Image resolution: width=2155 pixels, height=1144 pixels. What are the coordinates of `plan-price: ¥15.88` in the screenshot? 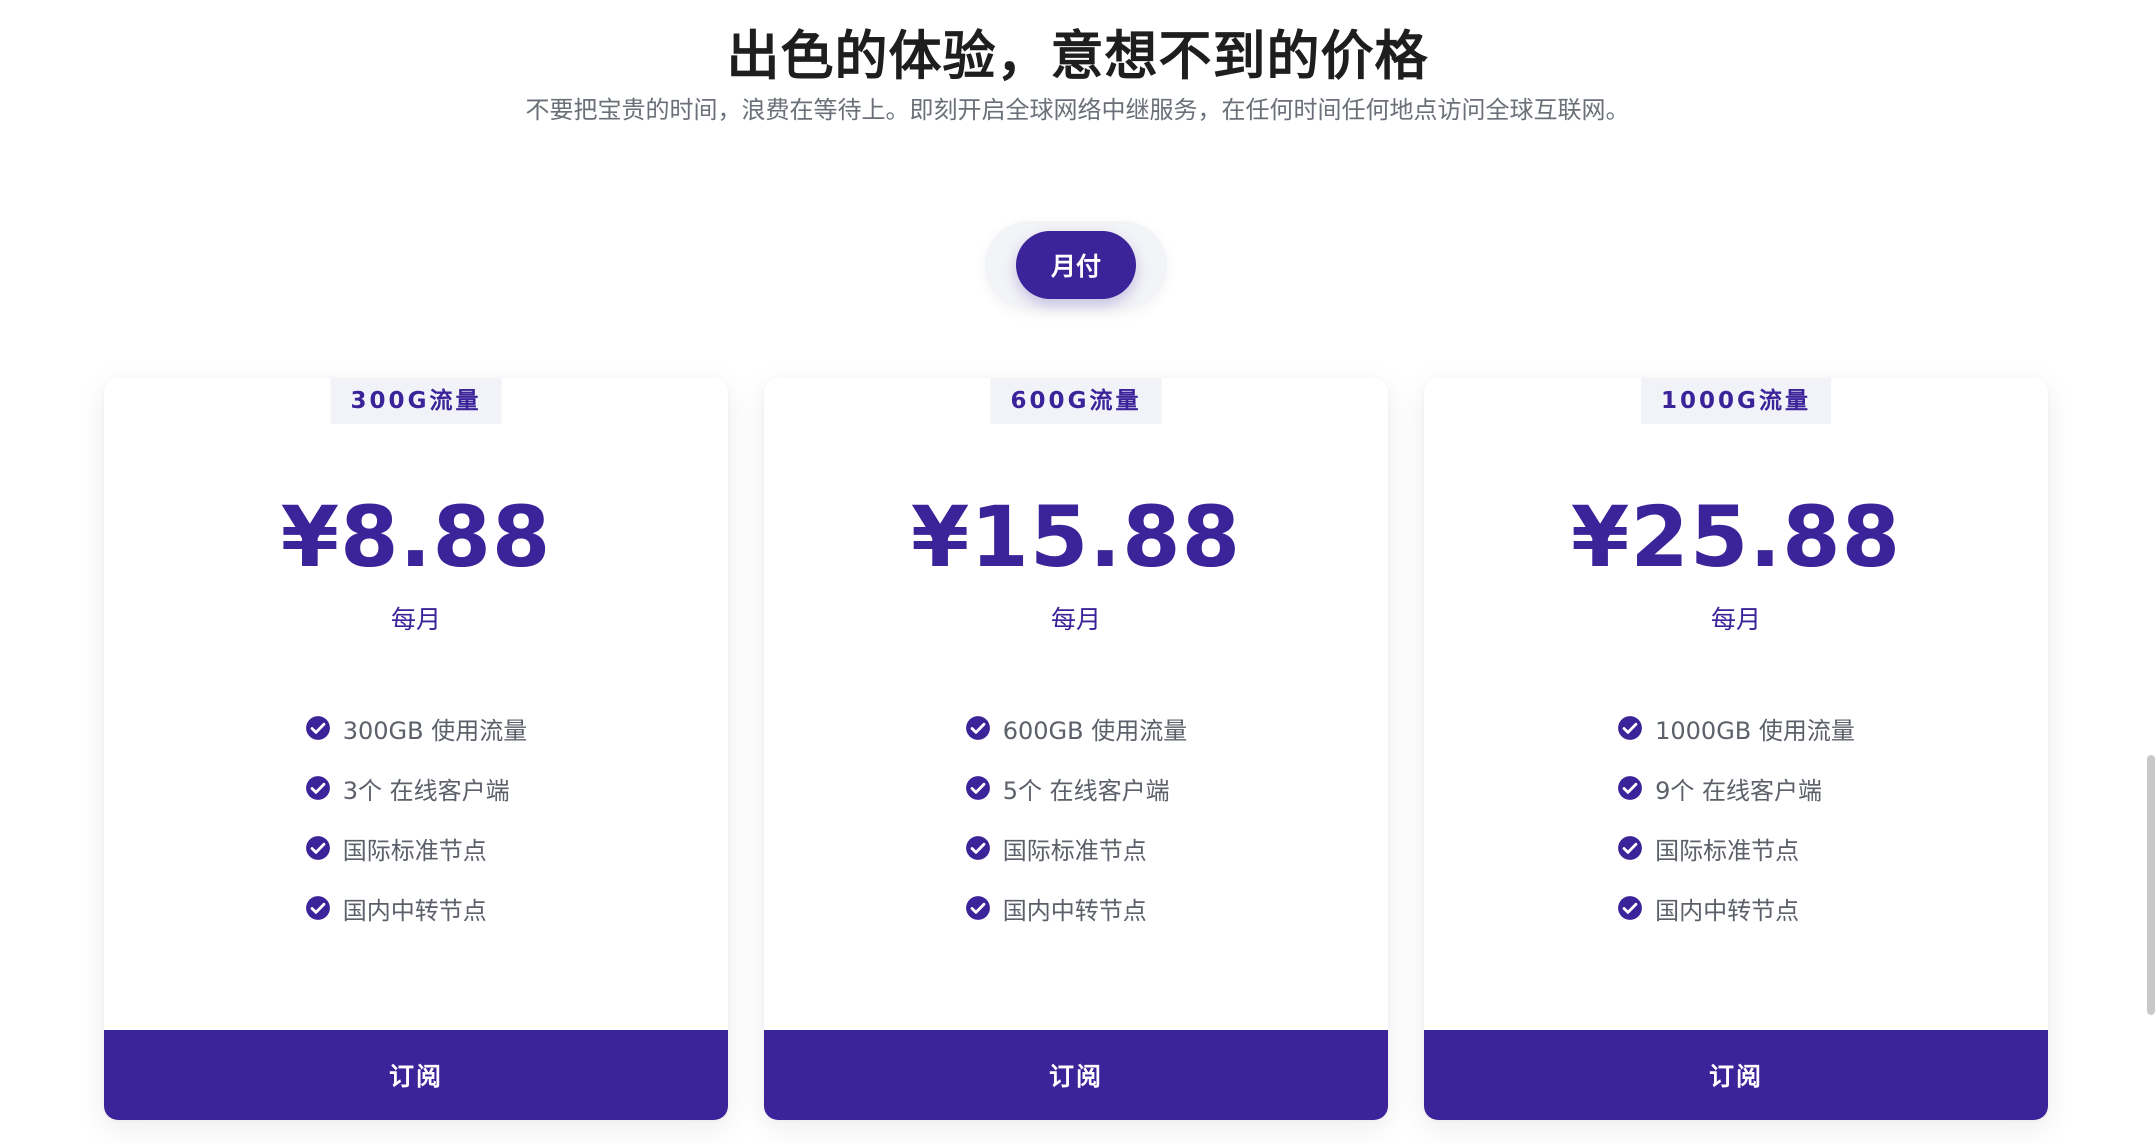 It's located at (1076, 537).